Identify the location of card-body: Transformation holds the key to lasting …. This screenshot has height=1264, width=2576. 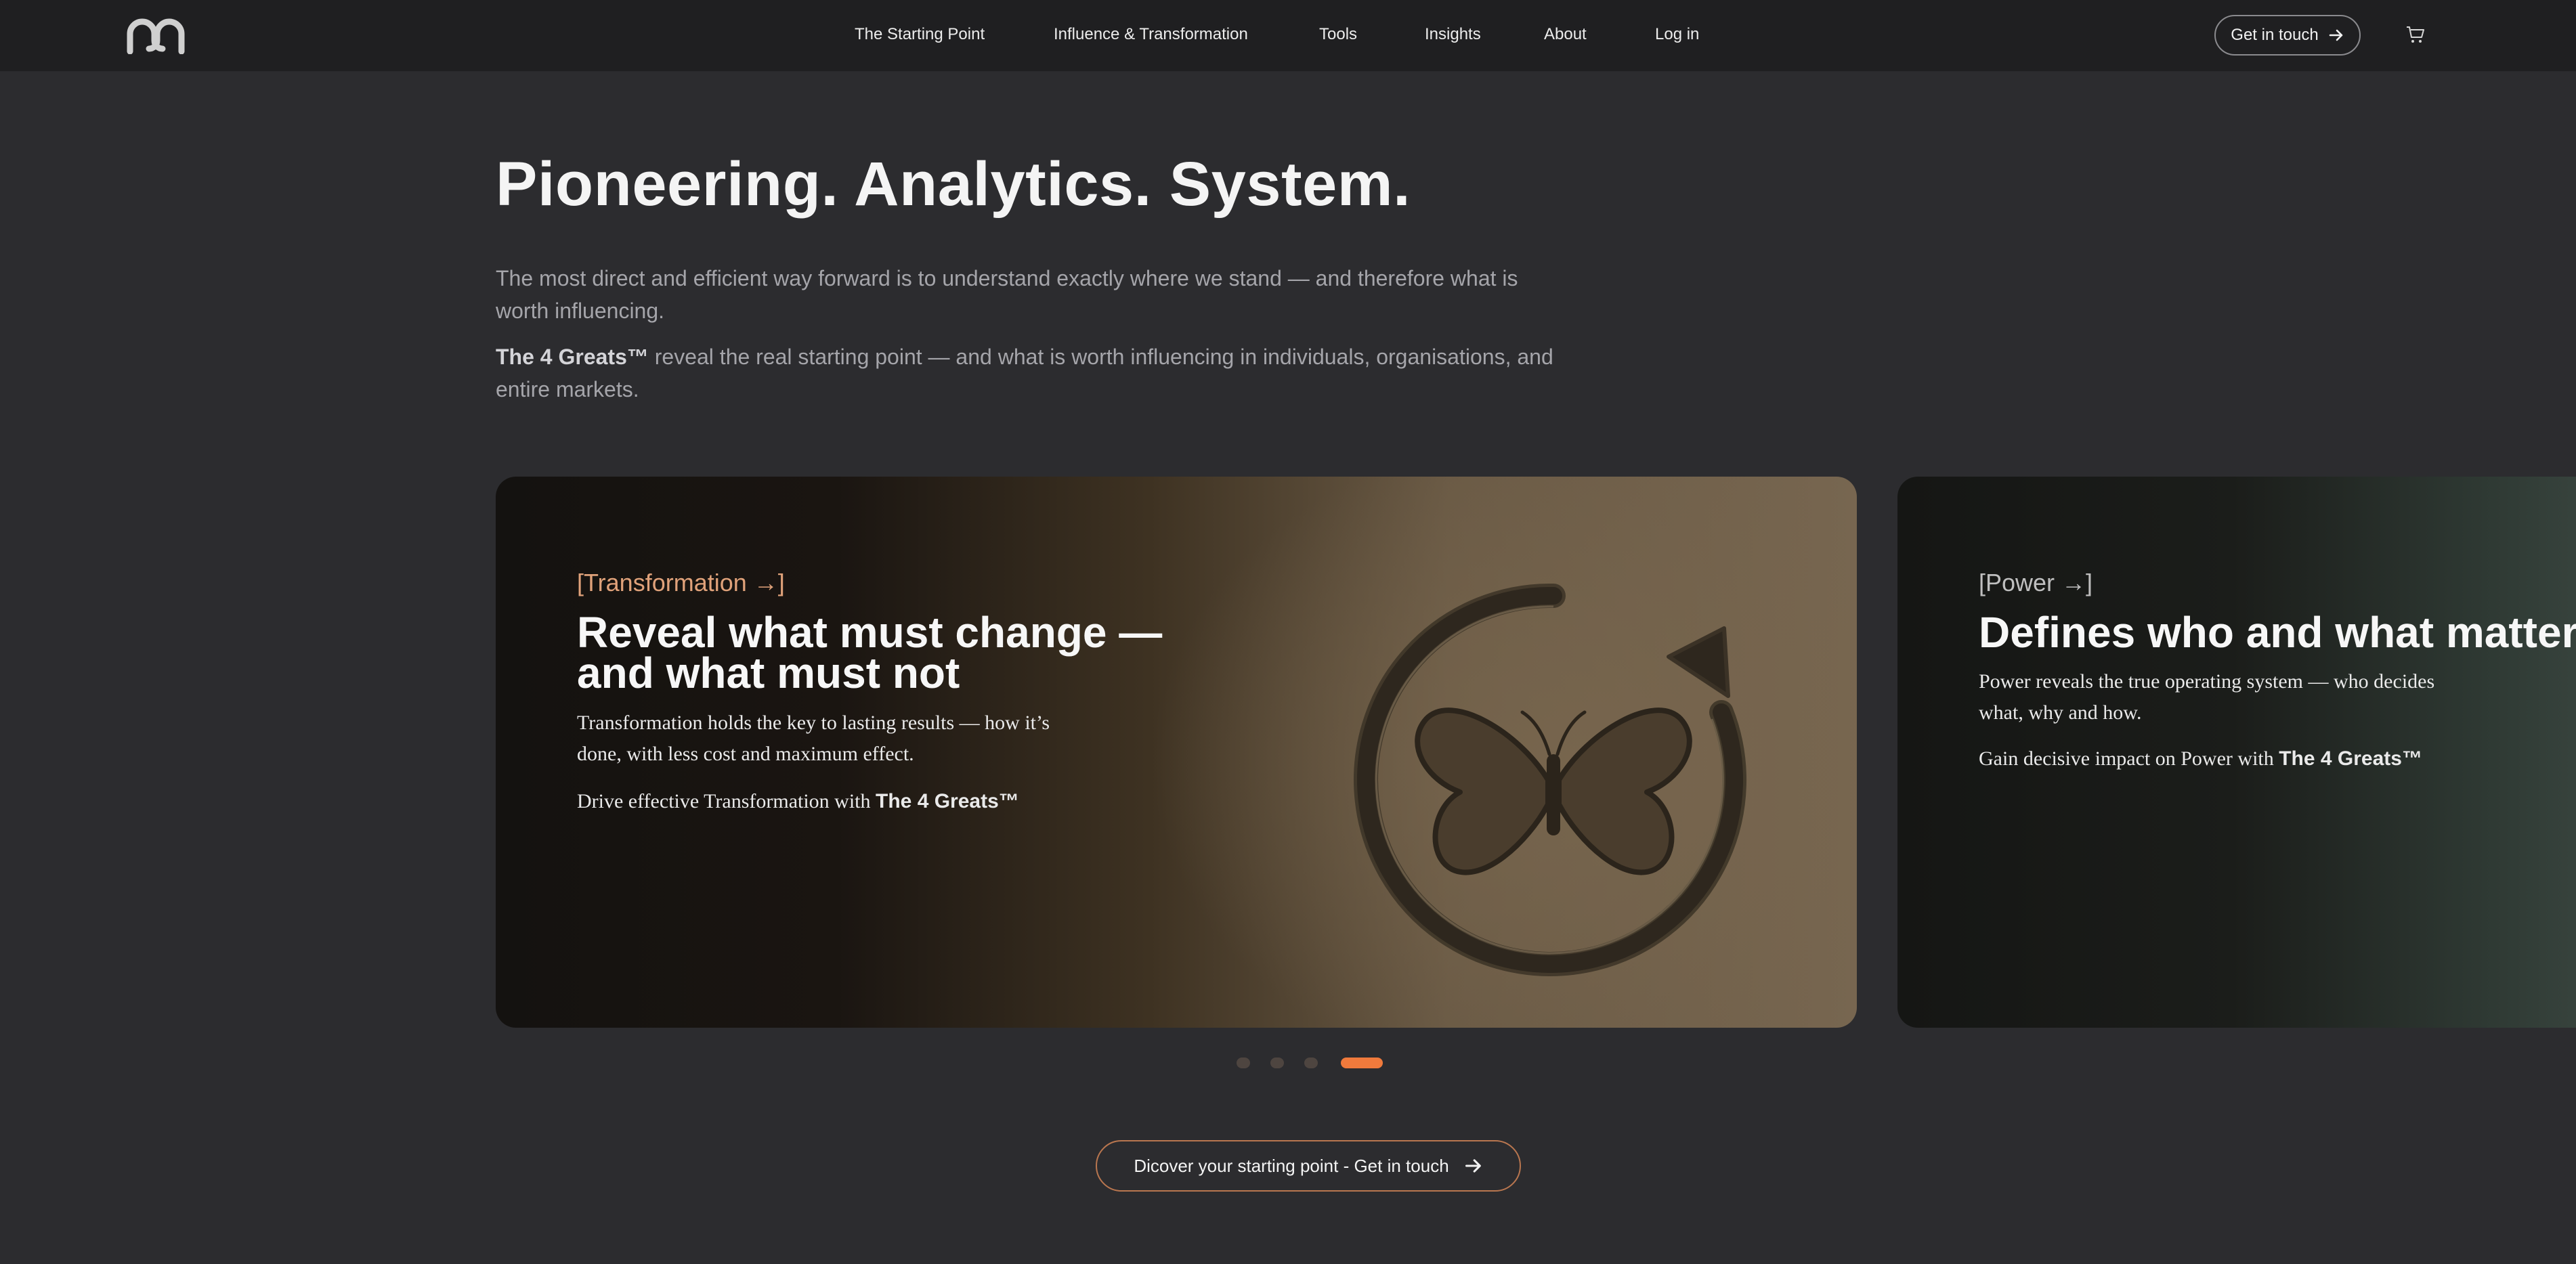
(813, 738).